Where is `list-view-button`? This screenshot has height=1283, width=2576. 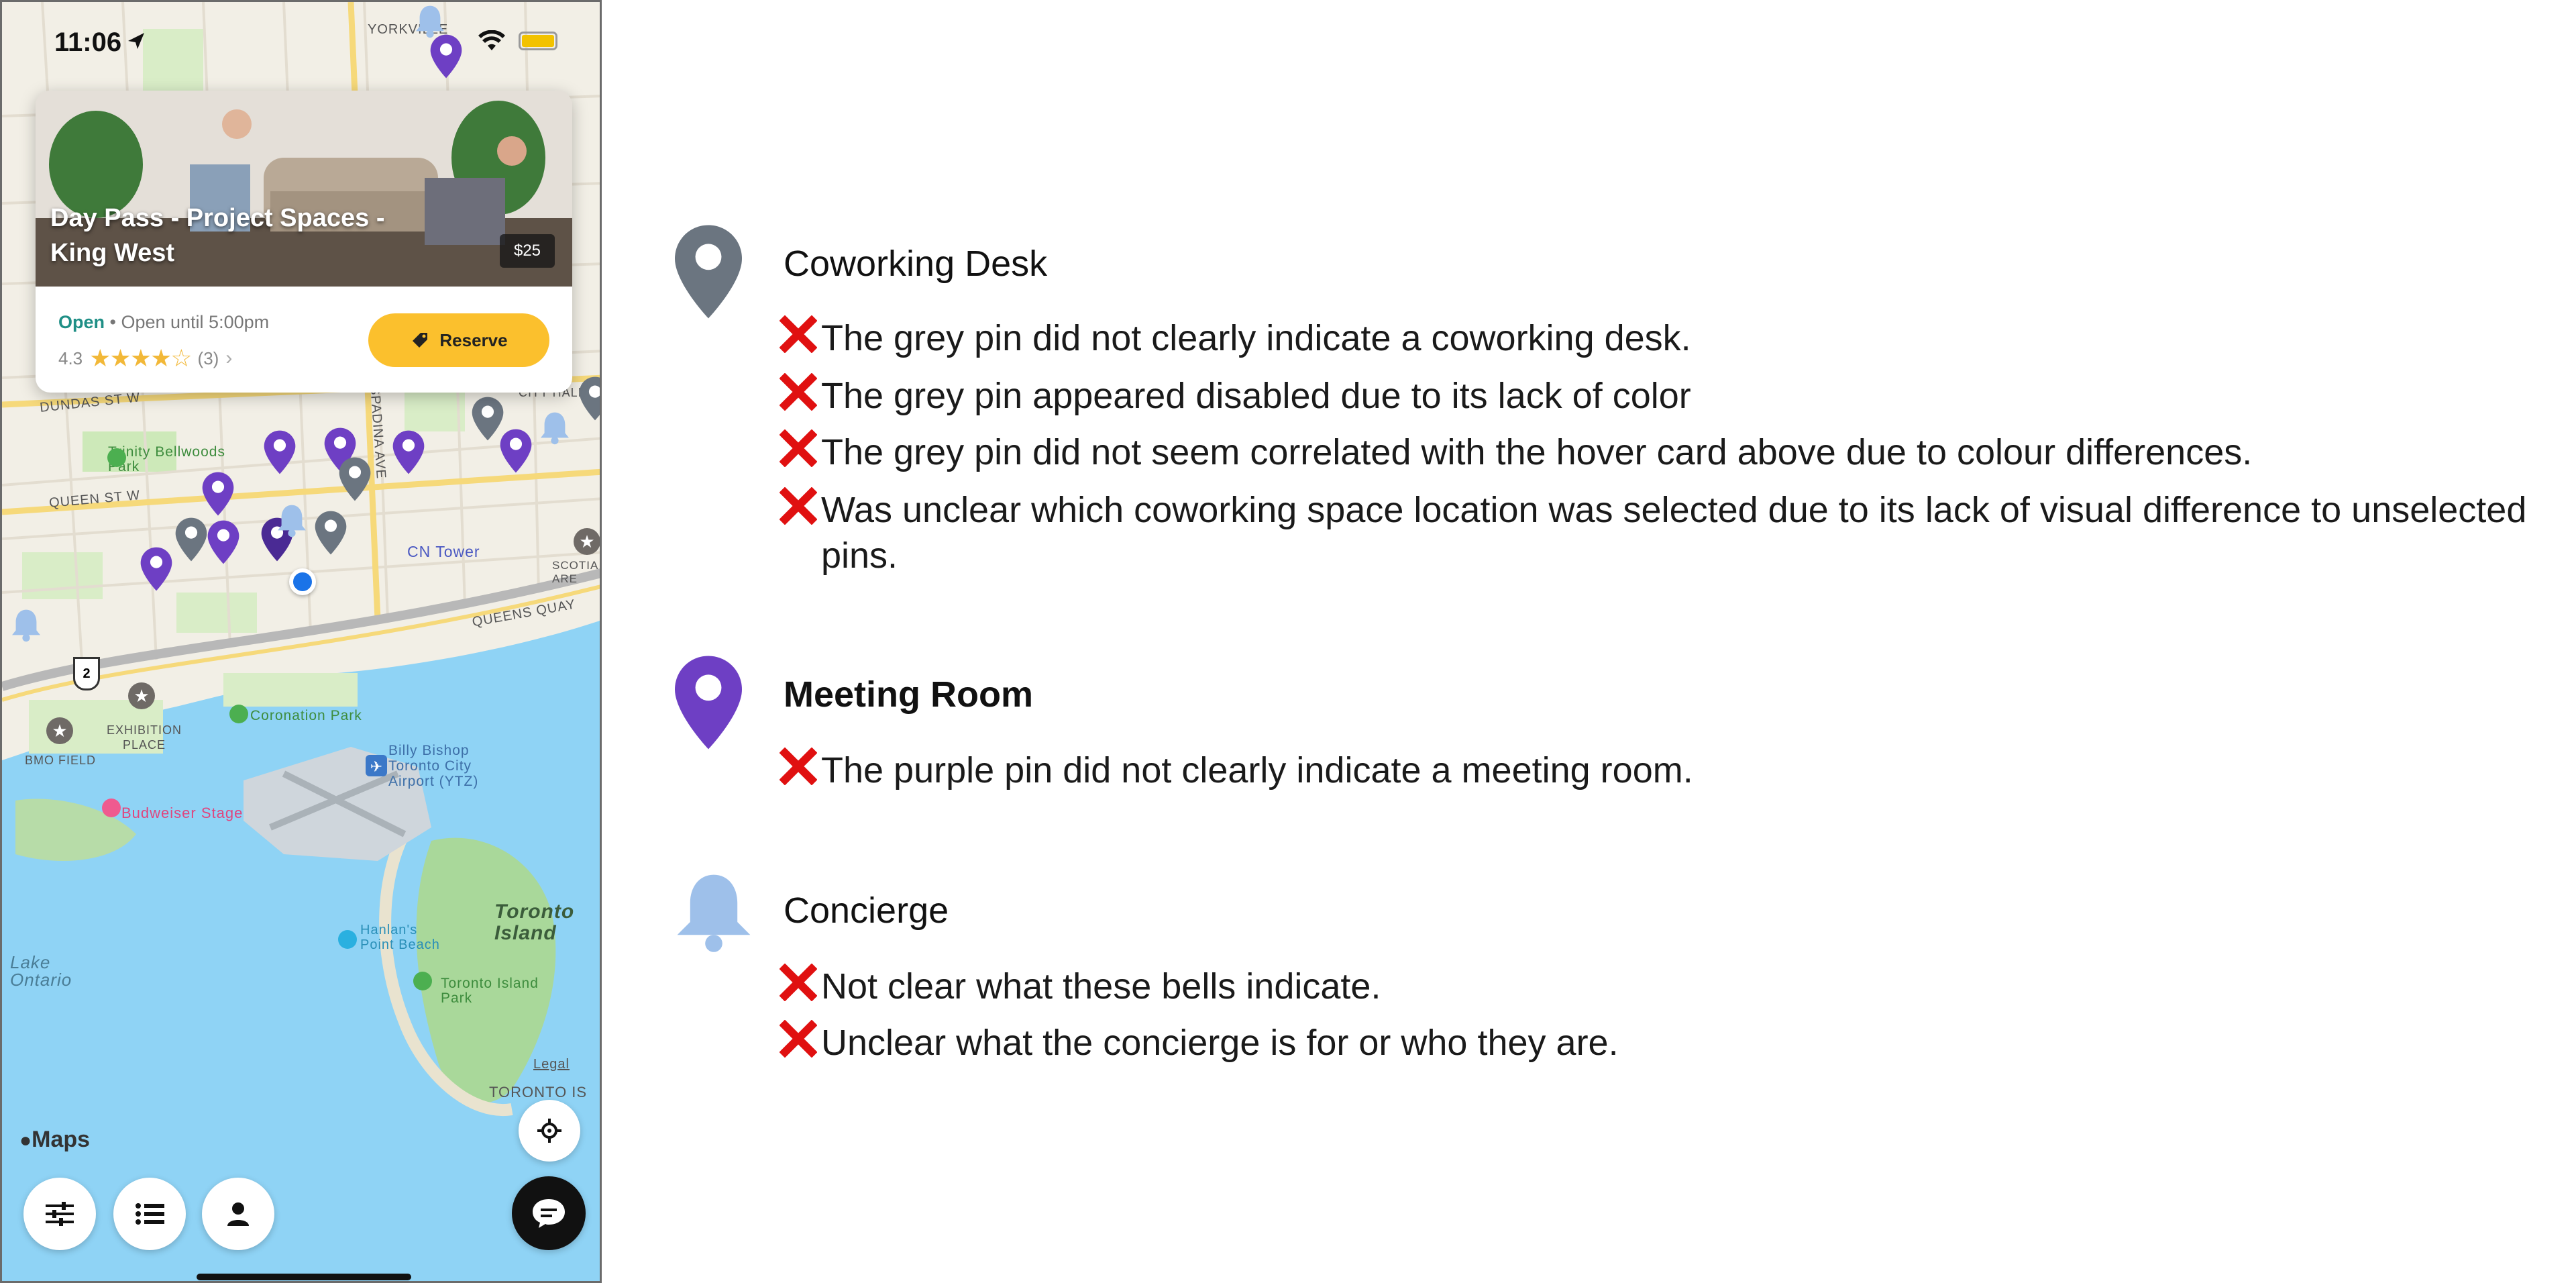
list-view-button is located at coordinates (149, 1214).